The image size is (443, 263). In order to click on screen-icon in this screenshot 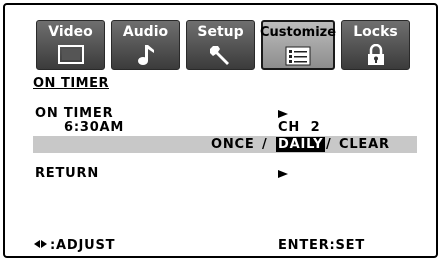, I will do `click(70, 55)`.